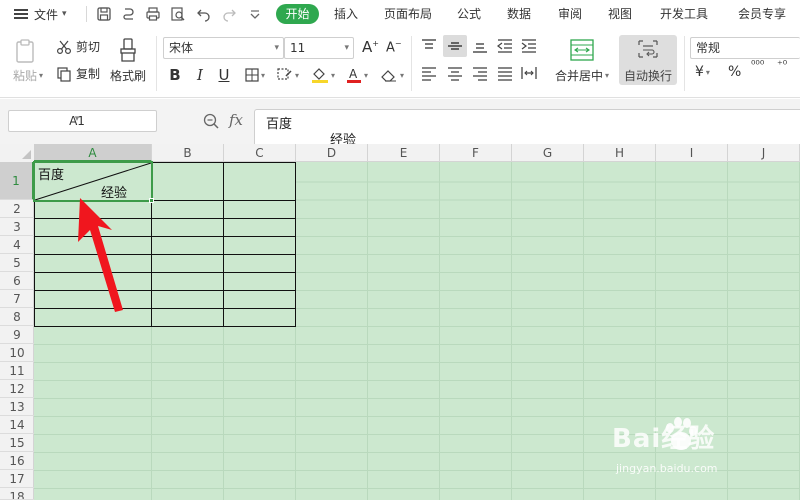 The image size is (800, 500). I want to click on tab-member: 会员专享, so click(762, 14).